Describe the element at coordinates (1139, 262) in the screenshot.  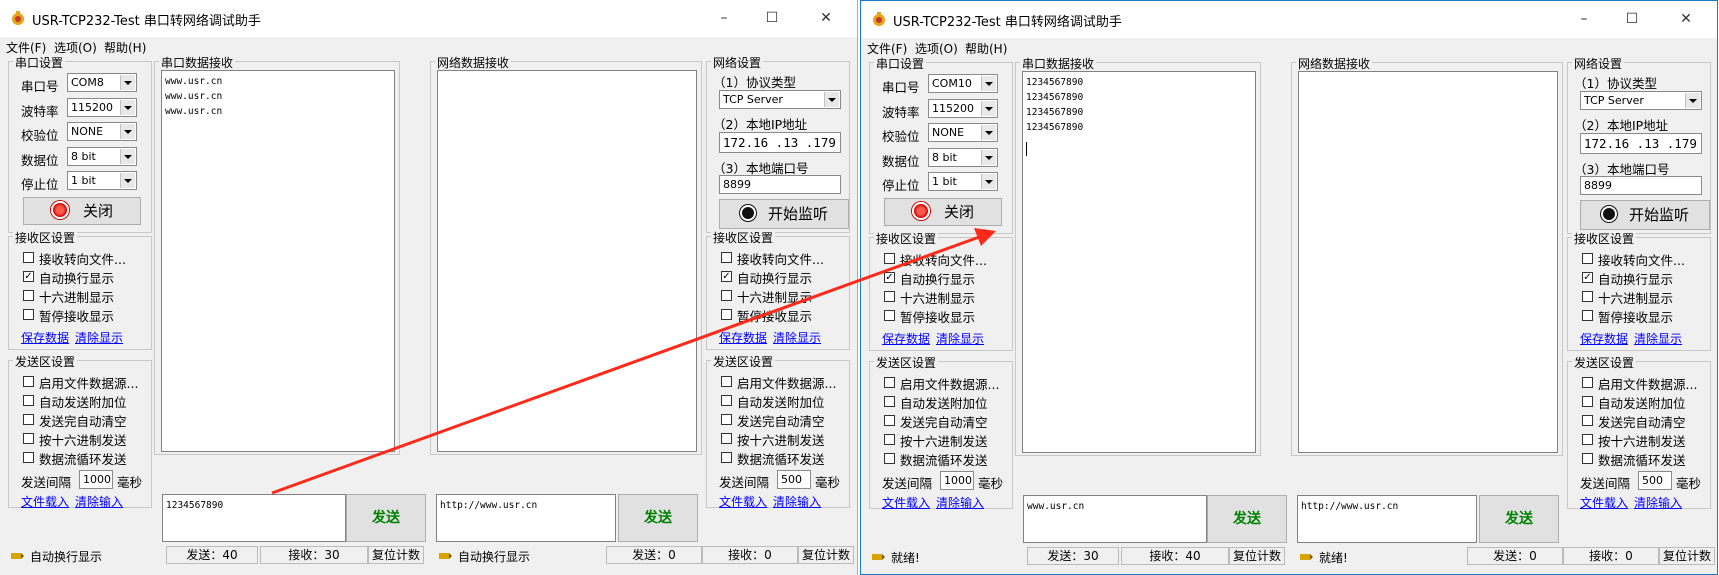
I see `serial-receive-area: 1234567890 1234567890 1234567890 1234567890` at that location.